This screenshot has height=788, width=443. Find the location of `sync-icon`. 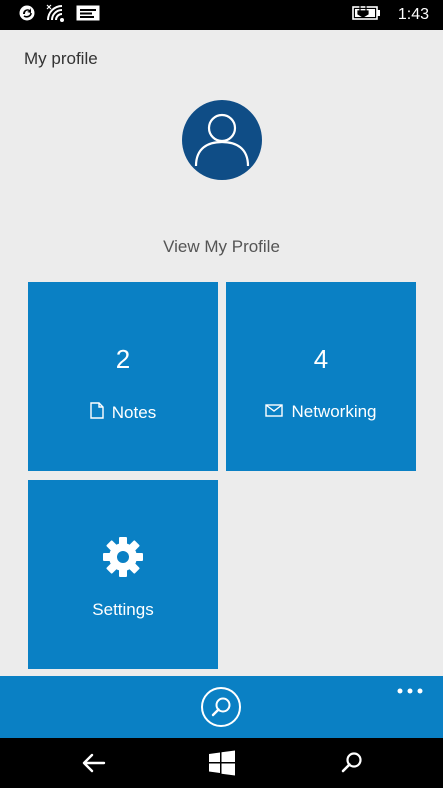

sync-icon is located at coordinates (27, 15).